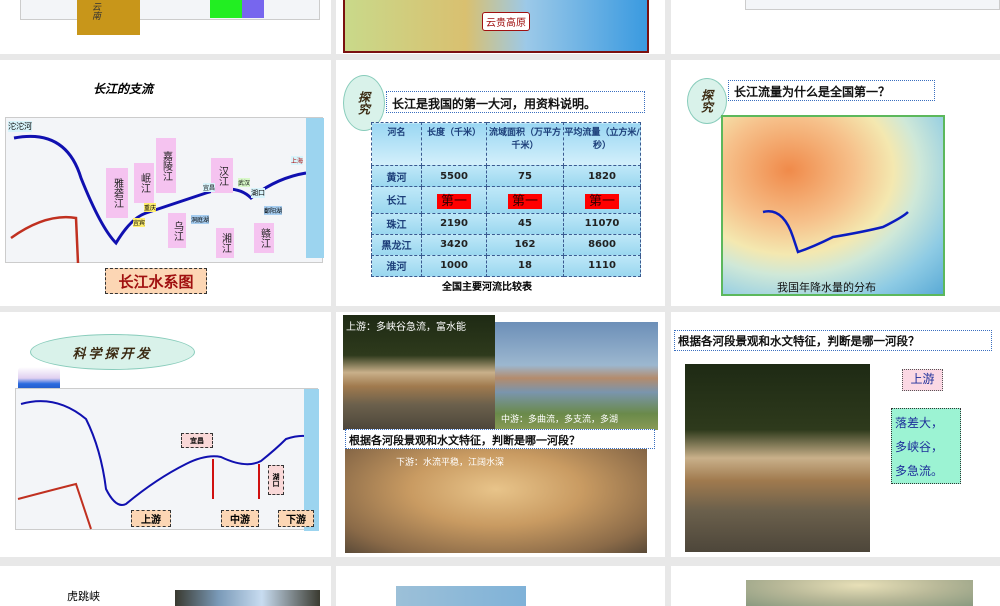  I want to click on upper-reach-text: 上游：多峡谷急流，富水能, so click(406, 327).